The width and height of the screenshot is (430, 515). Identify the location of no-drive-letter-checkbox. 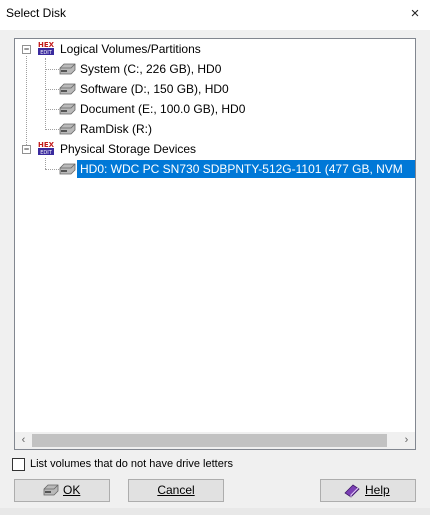
(18, 464).